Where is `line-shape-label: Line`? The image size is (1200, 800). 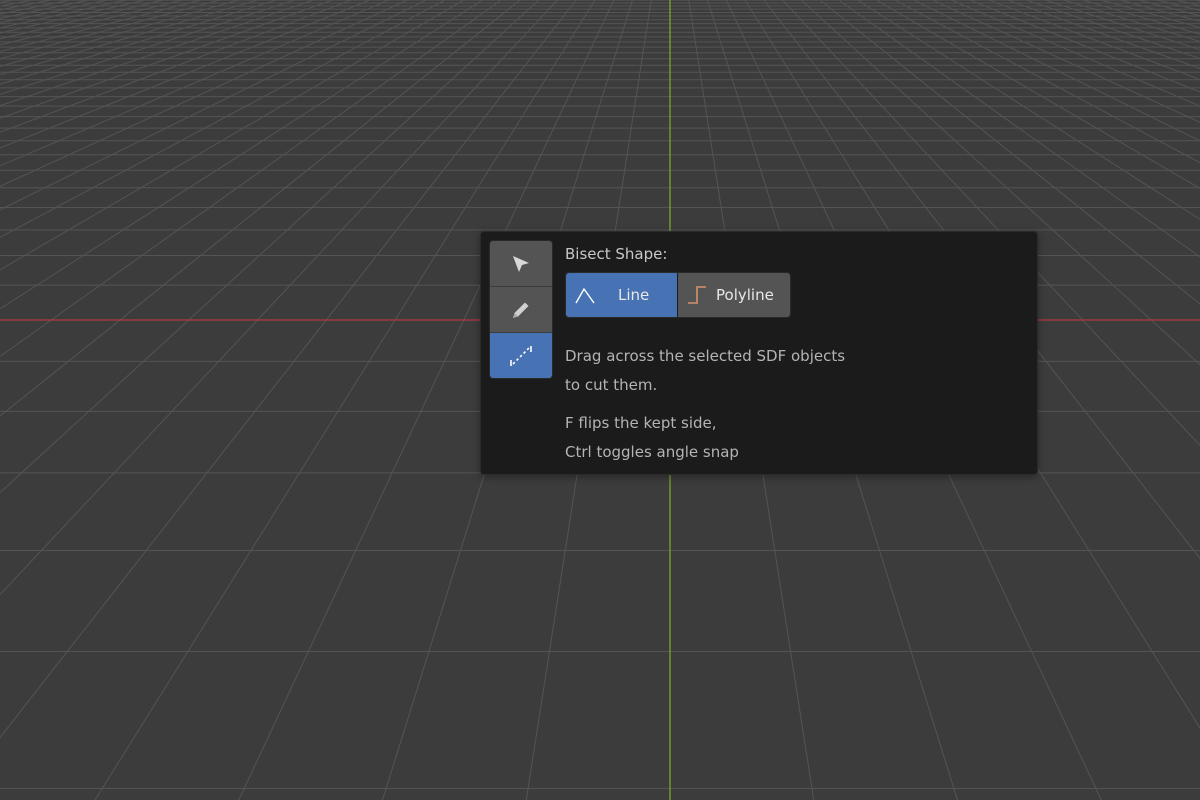
line-shape-label: Line is located at coordinates (634, 295).